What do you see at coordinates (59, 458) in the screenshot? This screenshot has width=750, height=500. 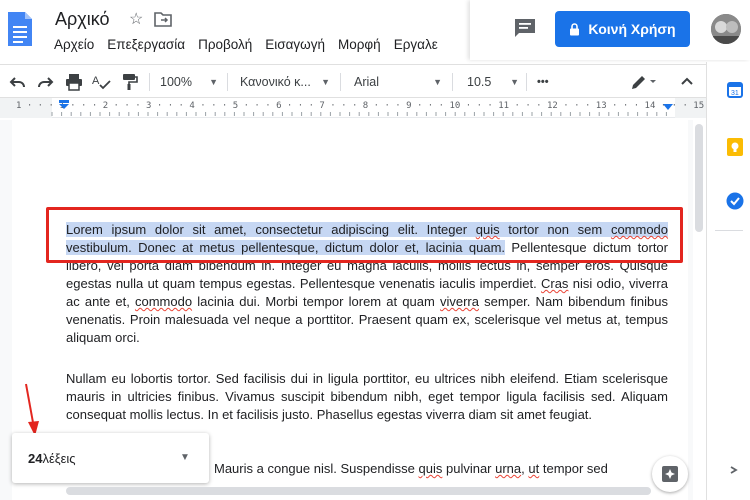 I see `word-count-label: λέξεις` at bounding box center [59, 458].